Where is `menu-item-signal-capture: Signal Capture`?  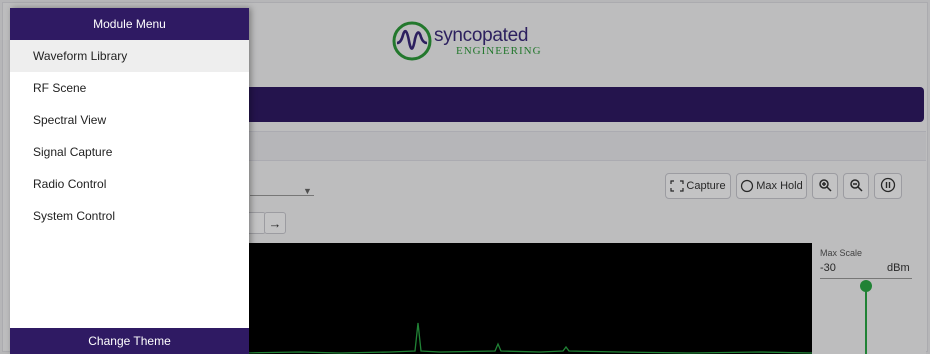 menu-item-signal-capture: Signal Capture is located at coordinates (129, 152).